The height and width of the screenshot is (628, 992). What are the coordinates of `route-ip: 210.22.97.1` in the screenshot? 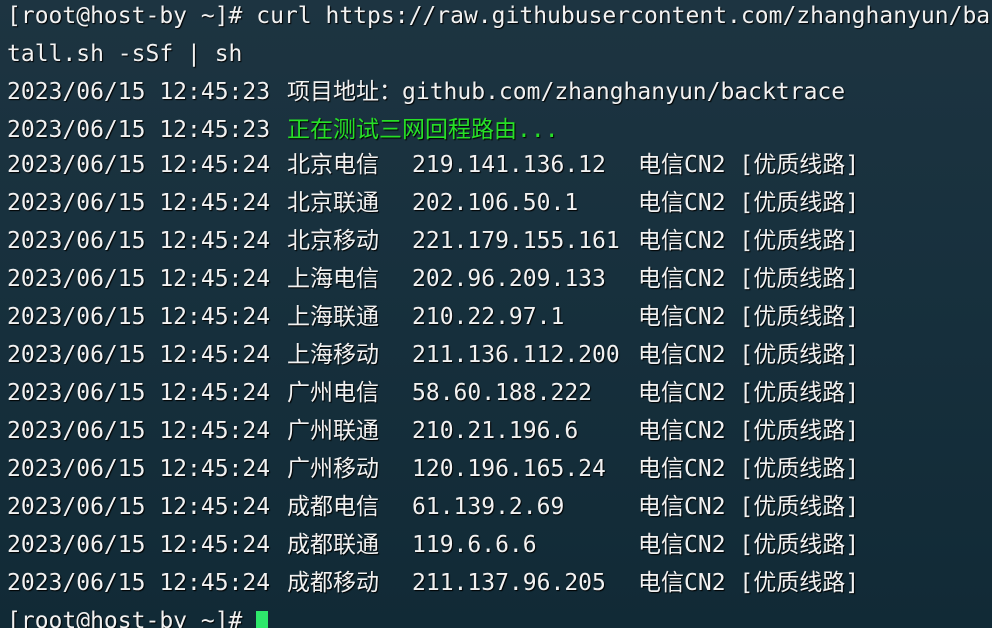 It's located at (488, 317).